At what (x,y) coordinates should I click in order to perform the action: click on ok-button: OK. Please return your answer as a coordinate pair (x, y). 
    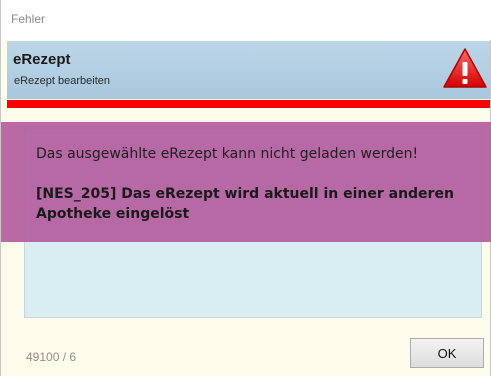
    Looking at the image, I should click on (447, 353).